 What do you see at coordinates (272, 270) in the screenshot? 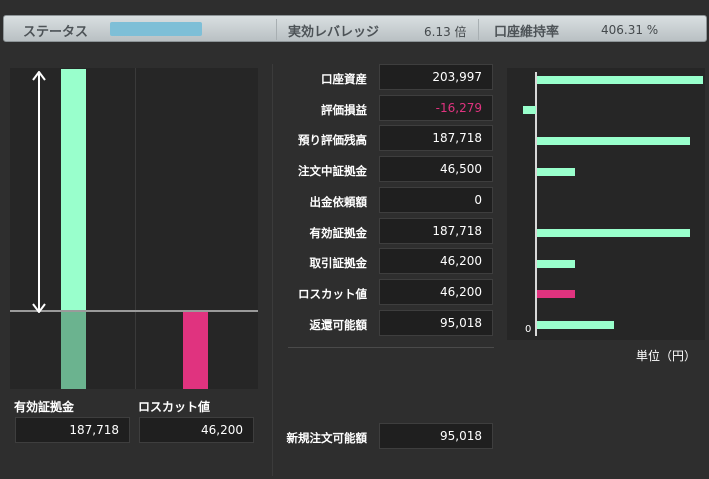
I see `panel-divider` at bounding box center [272, 270].